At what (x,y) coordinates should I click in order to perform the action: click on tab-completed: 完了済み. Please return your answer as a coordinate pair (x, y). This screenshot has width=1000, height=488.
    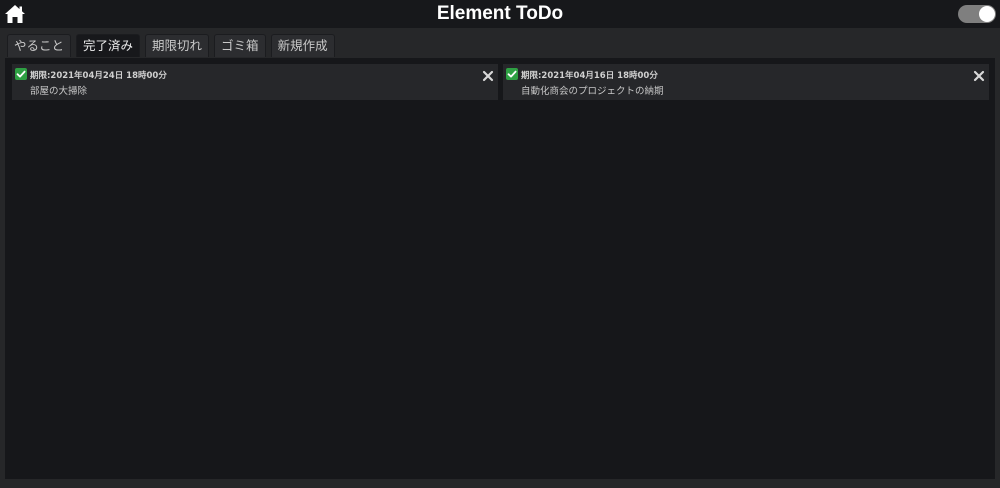
    Looking at the image, I should click on (108, 45).